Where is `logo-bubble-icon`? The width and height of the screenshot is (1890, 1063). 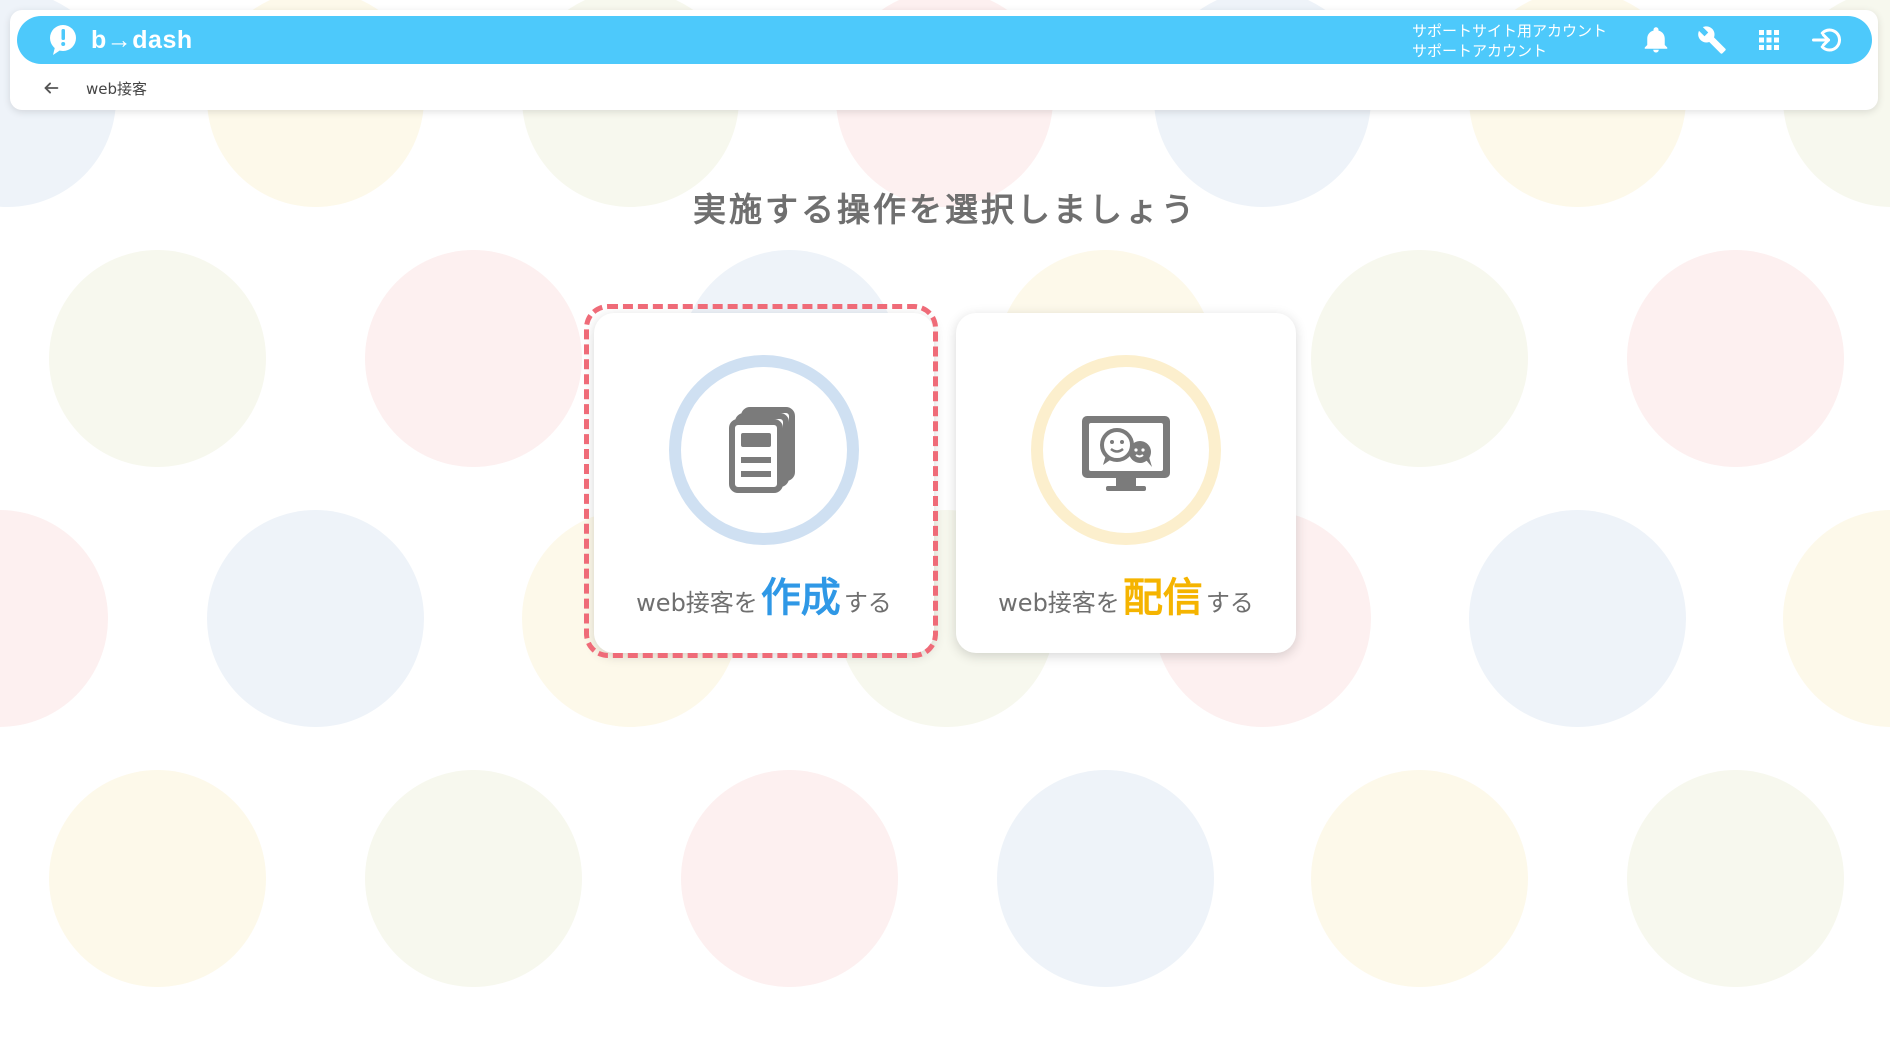 logo-bubble-icon is located at coordinates (63, 40).